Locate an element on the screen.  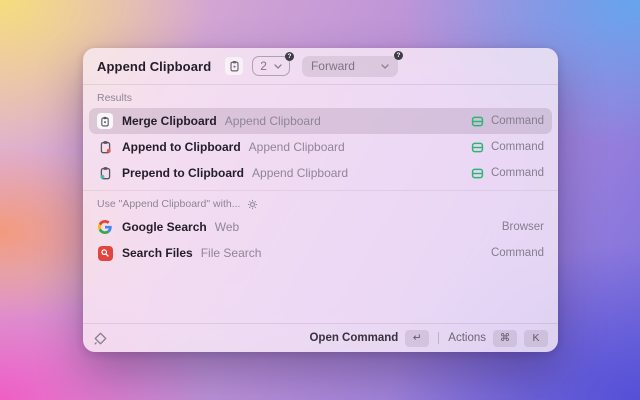
clipboard-icon is located at coordinates (234, 66).